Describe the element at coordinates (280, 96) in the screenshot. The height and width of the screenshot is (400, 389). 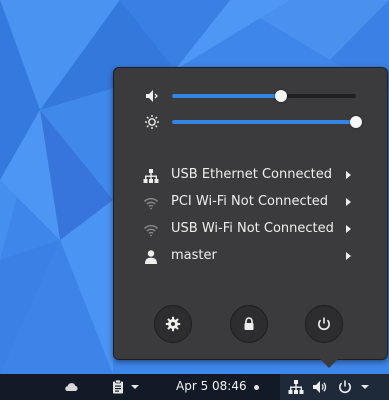
I see `volume-slider-handle` at that location.